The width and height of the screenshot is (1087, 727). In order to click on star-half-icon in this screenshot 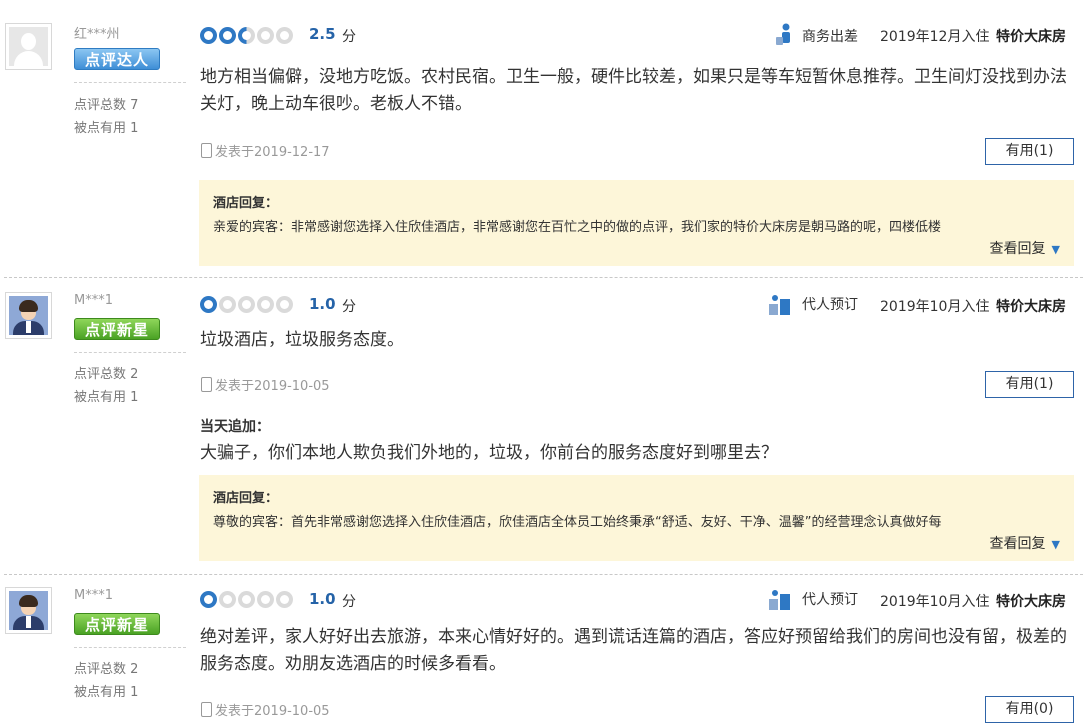, I will do `click(246, 35)`.